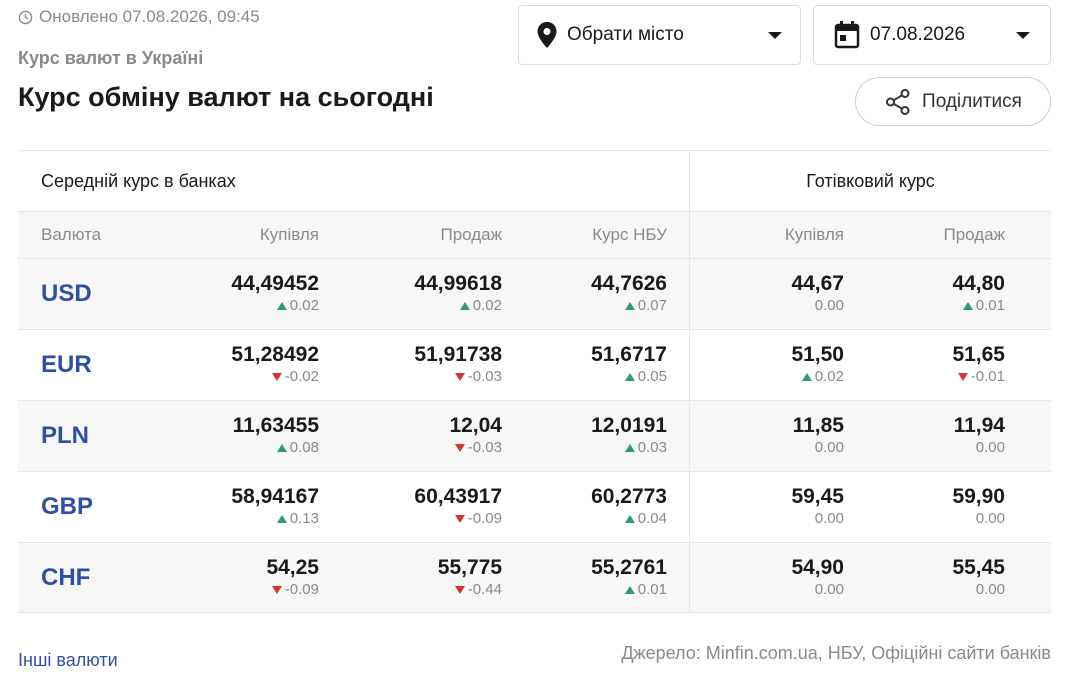 This screenshot has width=1080, height=697. I want to click on nbu-rate-cell: 60,2773 0.04, so click(584, 507).